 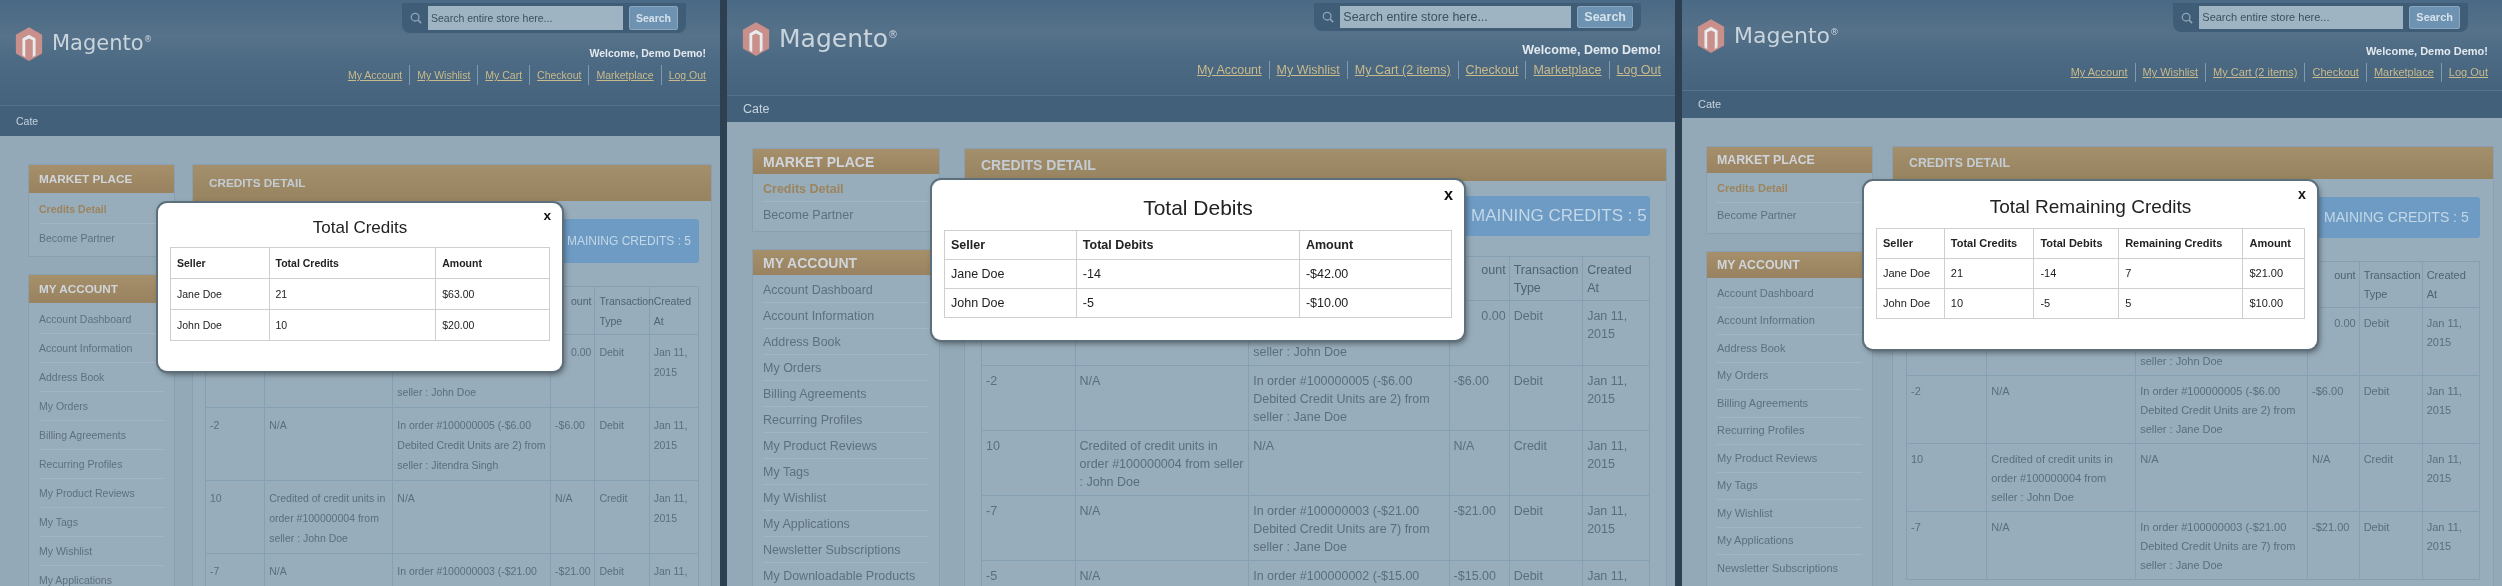 I want to click on header-link: My Cart, so click(x=503, y=75).